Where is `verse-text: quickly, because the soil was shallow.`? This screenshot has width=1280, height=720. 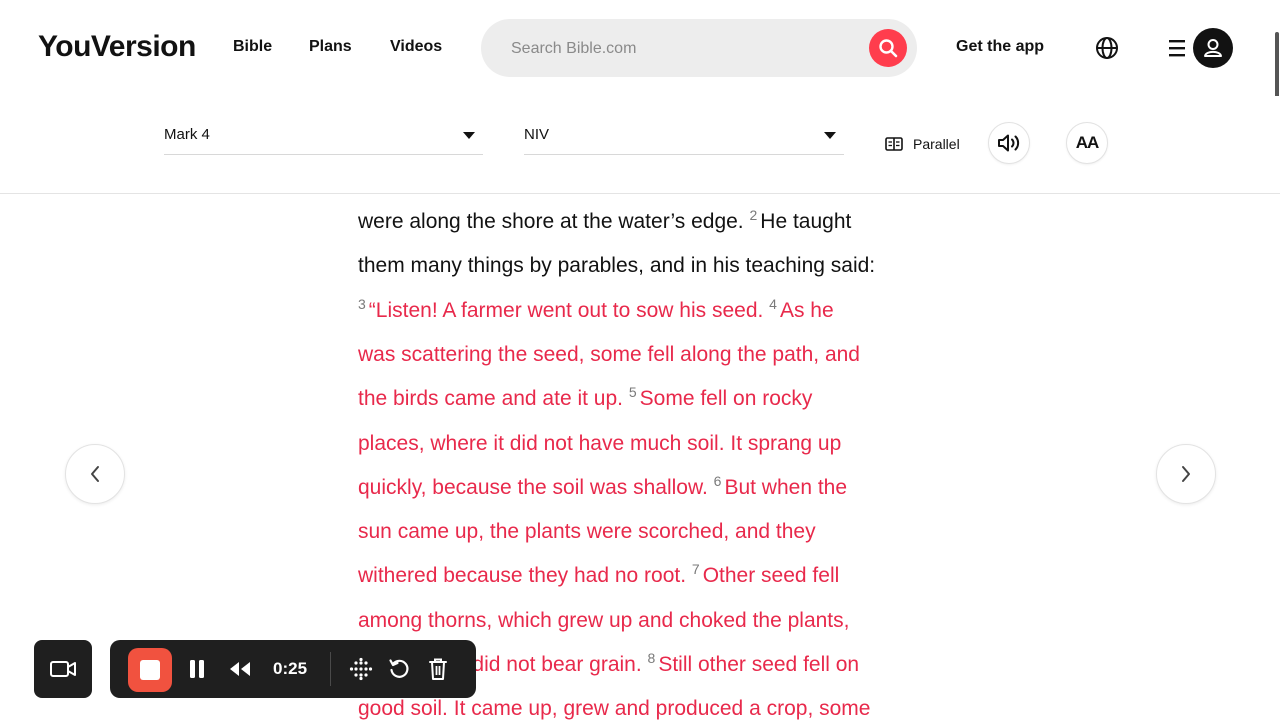 verse-text: quickly, because the soil was shallow. is located at coordinates (533, 487).